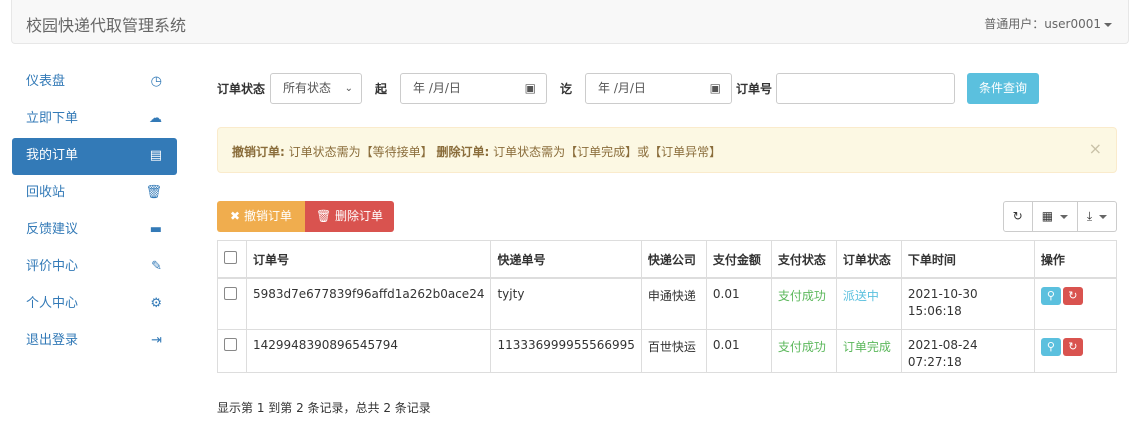 Image resolution: width=1140 pixels, height=424 pixels. What do you see at coordinates (804, 259) in the screenshot?
I see `header-pay-status: 支付状态` at bounding box center [804, 259].